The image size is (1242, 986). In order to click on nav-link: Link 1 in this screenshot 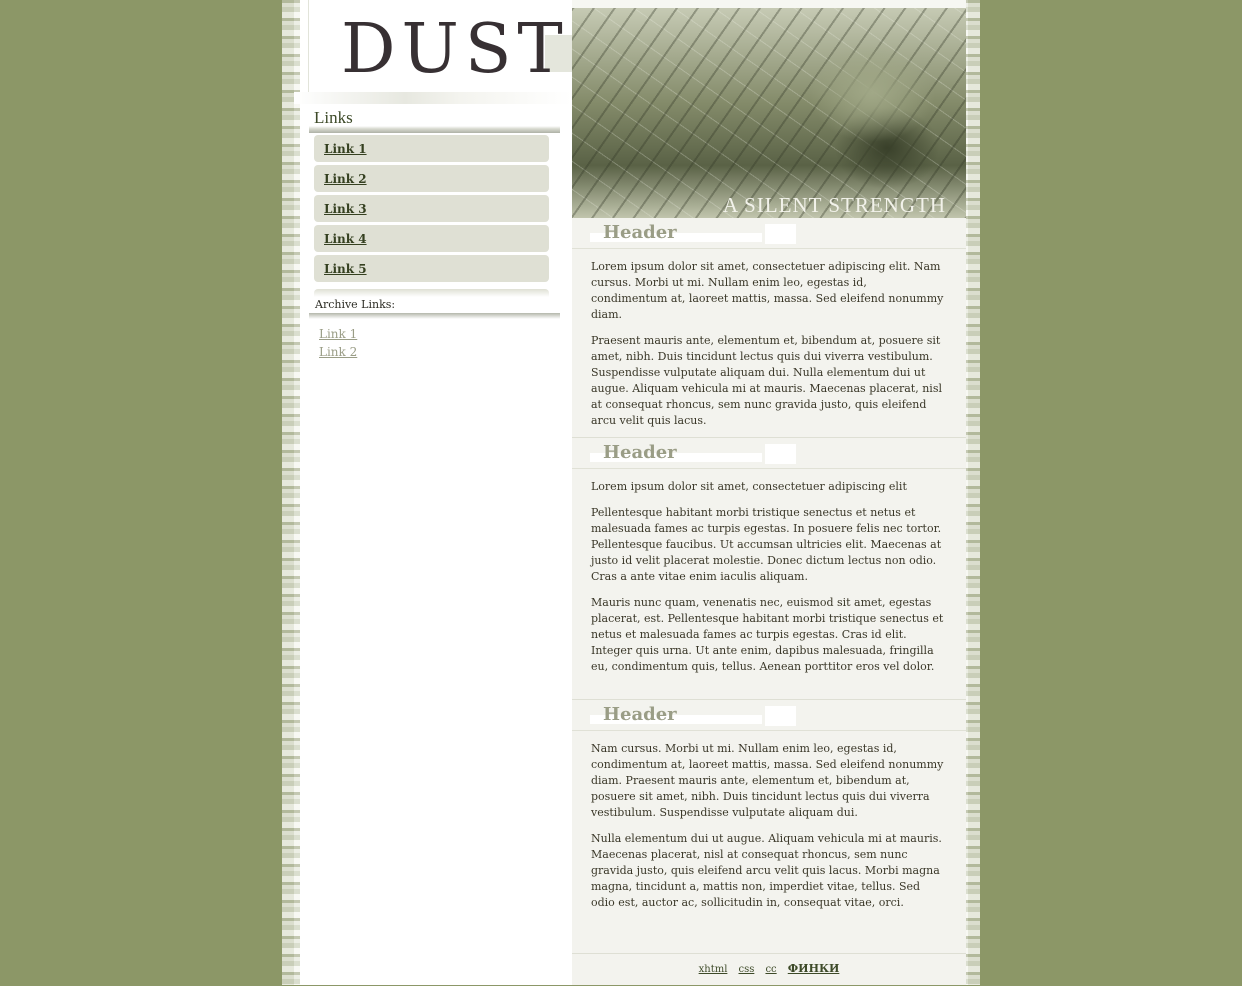, I will do `click(345, 149)`.